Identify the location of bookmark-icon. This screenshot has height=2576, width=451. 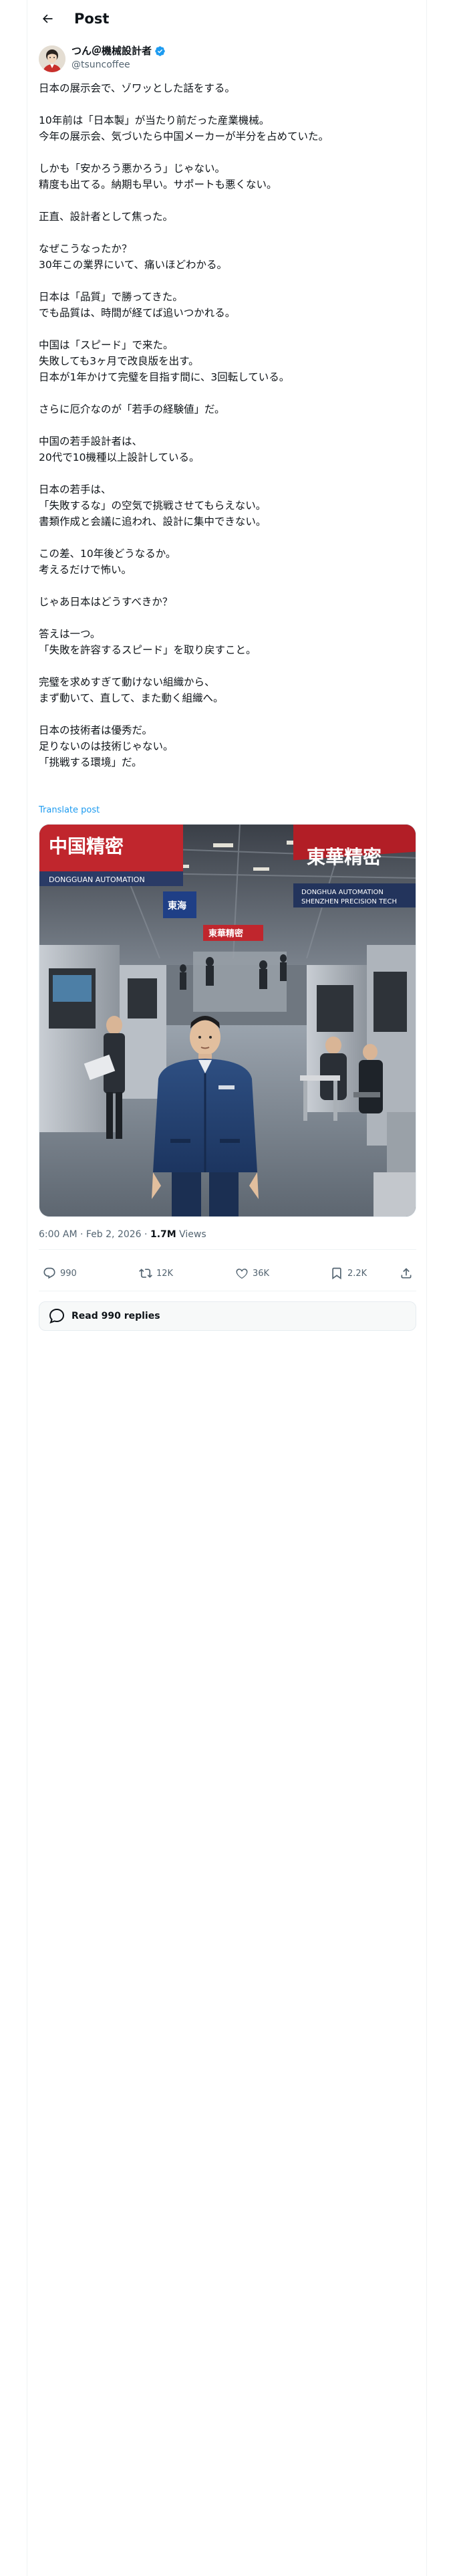
(336, 1273).